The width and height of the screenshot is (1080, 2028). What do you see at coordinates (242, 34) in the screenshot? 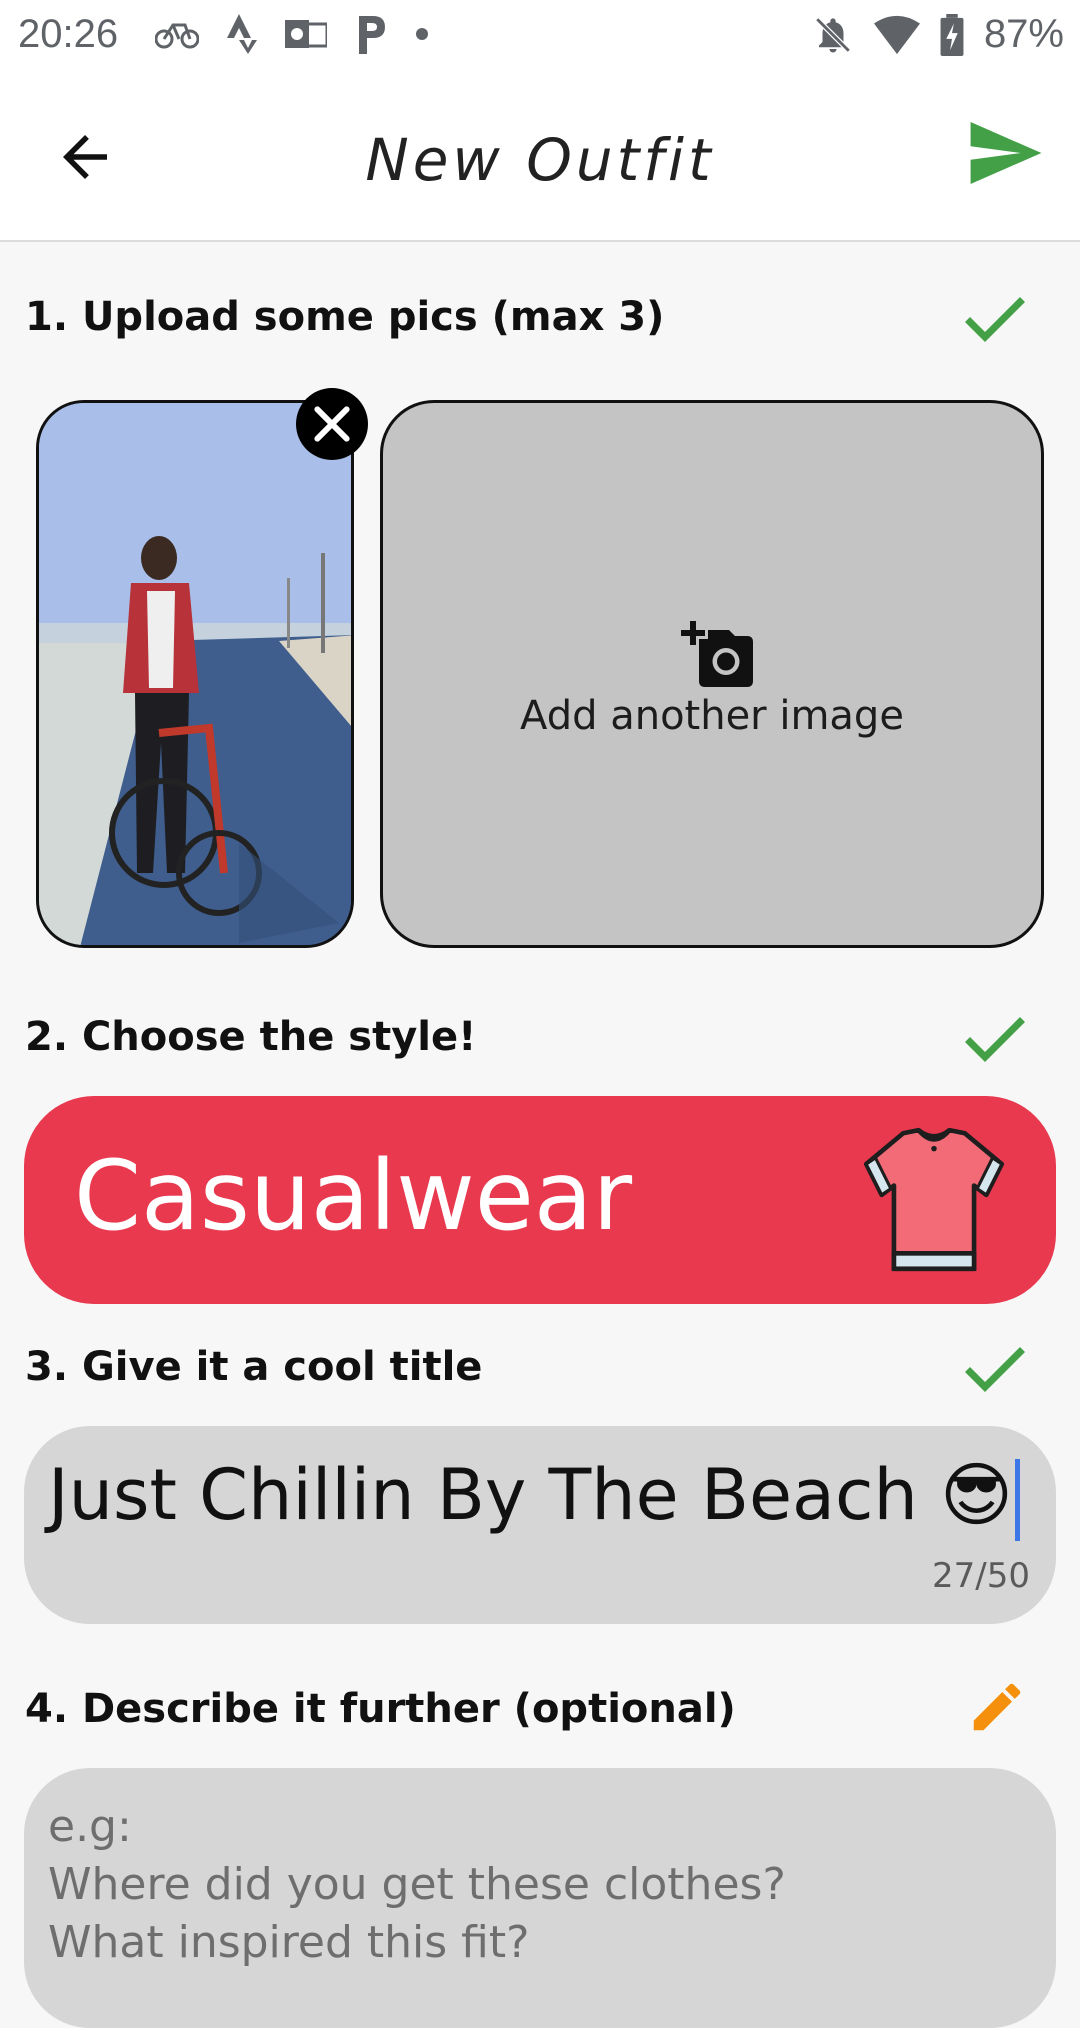
I see `strava-icon` at bounding box center [242, 34].